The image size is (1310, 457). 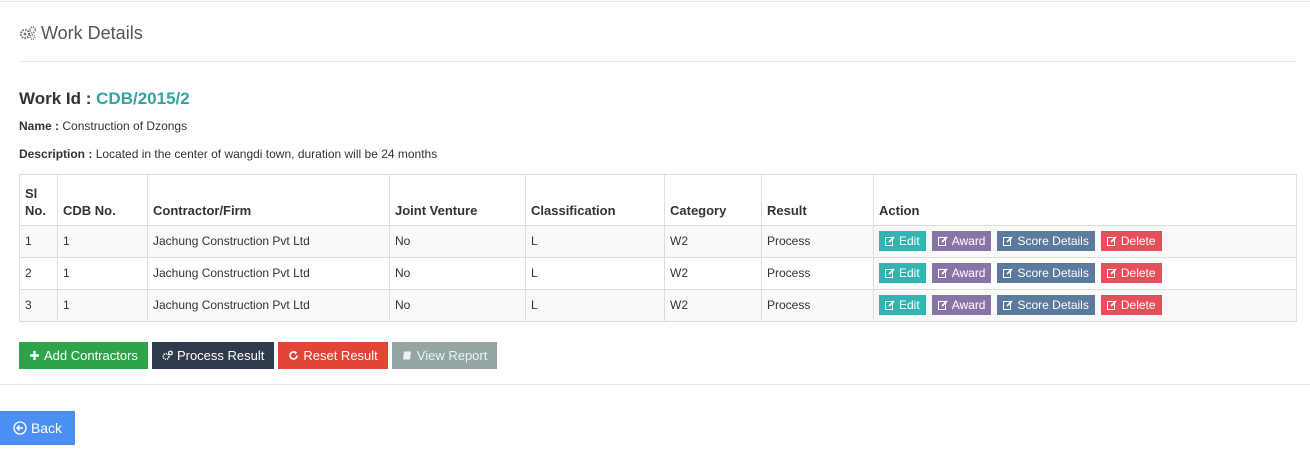 What do you see at coordinates (817, 200) in the screenshot?
I see `col-result: Result` at bounding box center [817, 200].